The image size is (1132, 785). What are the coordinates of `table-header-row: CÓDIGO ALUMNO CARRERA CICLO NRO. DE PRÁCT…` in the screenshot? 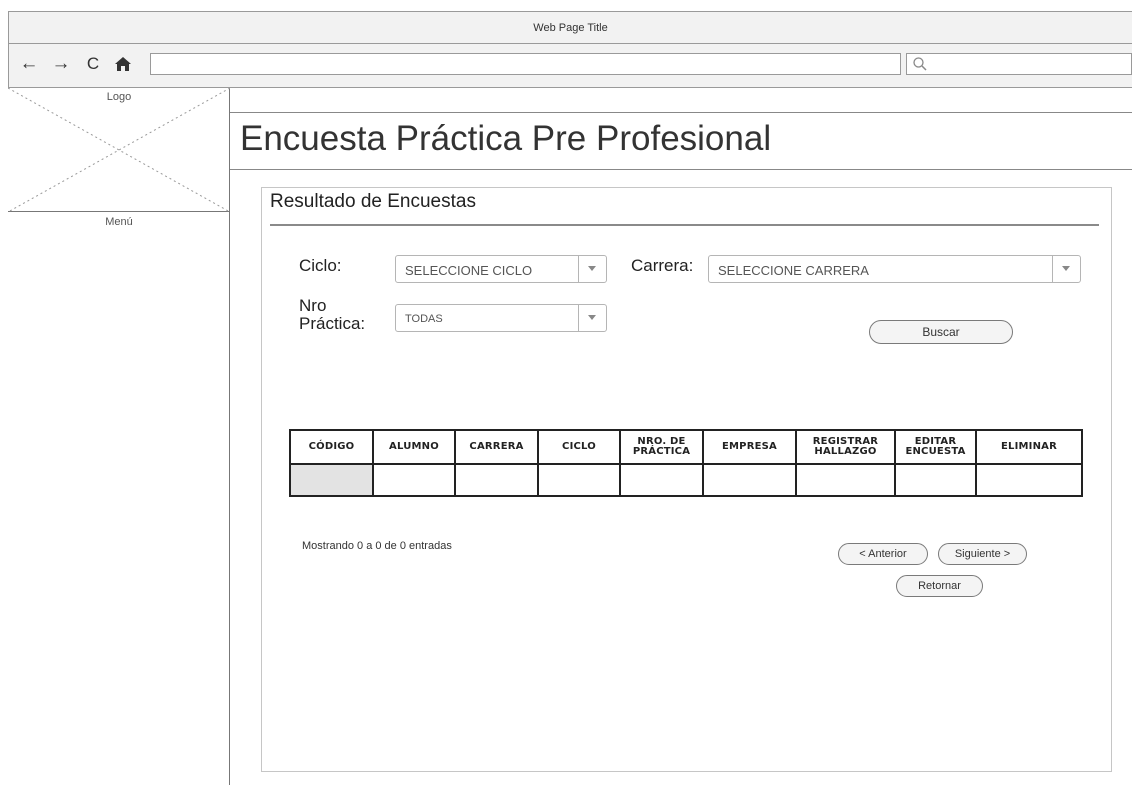 It's located at (686, 447).